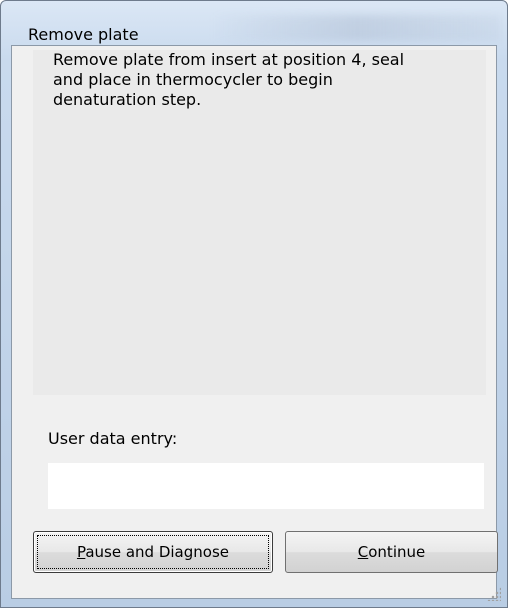 This screenshot has width=508, height=608. I want to click on window-title: Remove plate, so click(83, 34).